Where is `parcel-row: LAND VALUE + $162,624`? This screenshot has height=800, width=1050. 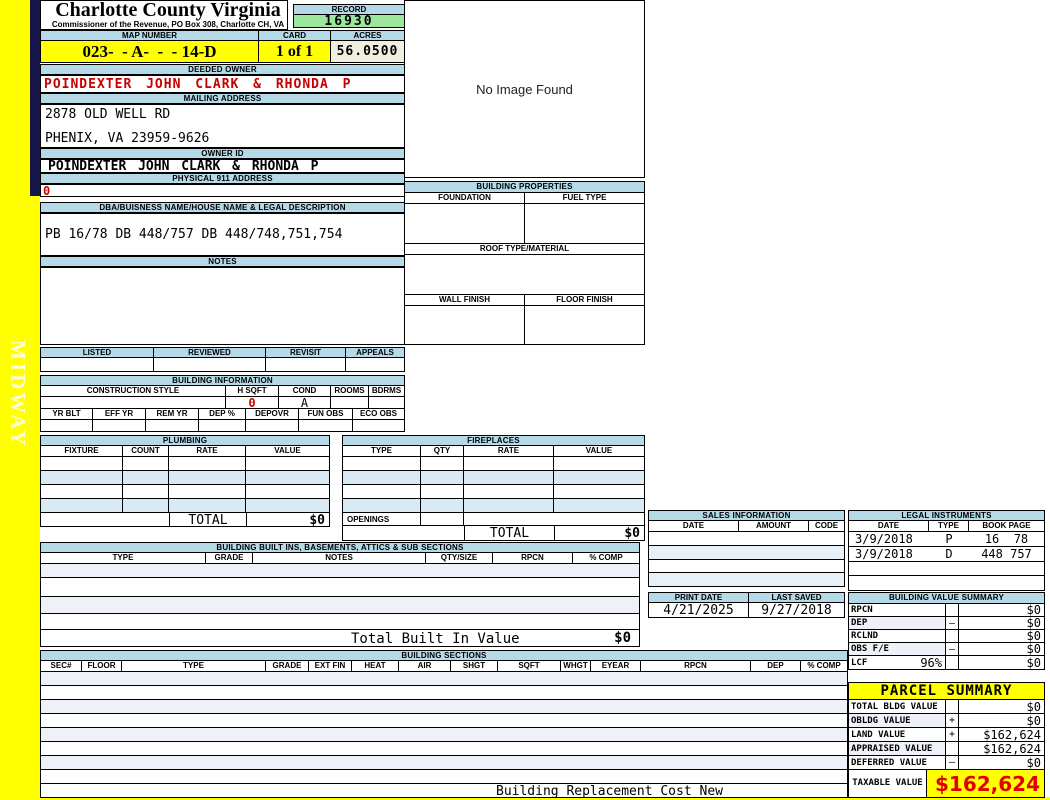
parcel-row: LAND VALUE + $162,624 is located at coordinates (946, 735).